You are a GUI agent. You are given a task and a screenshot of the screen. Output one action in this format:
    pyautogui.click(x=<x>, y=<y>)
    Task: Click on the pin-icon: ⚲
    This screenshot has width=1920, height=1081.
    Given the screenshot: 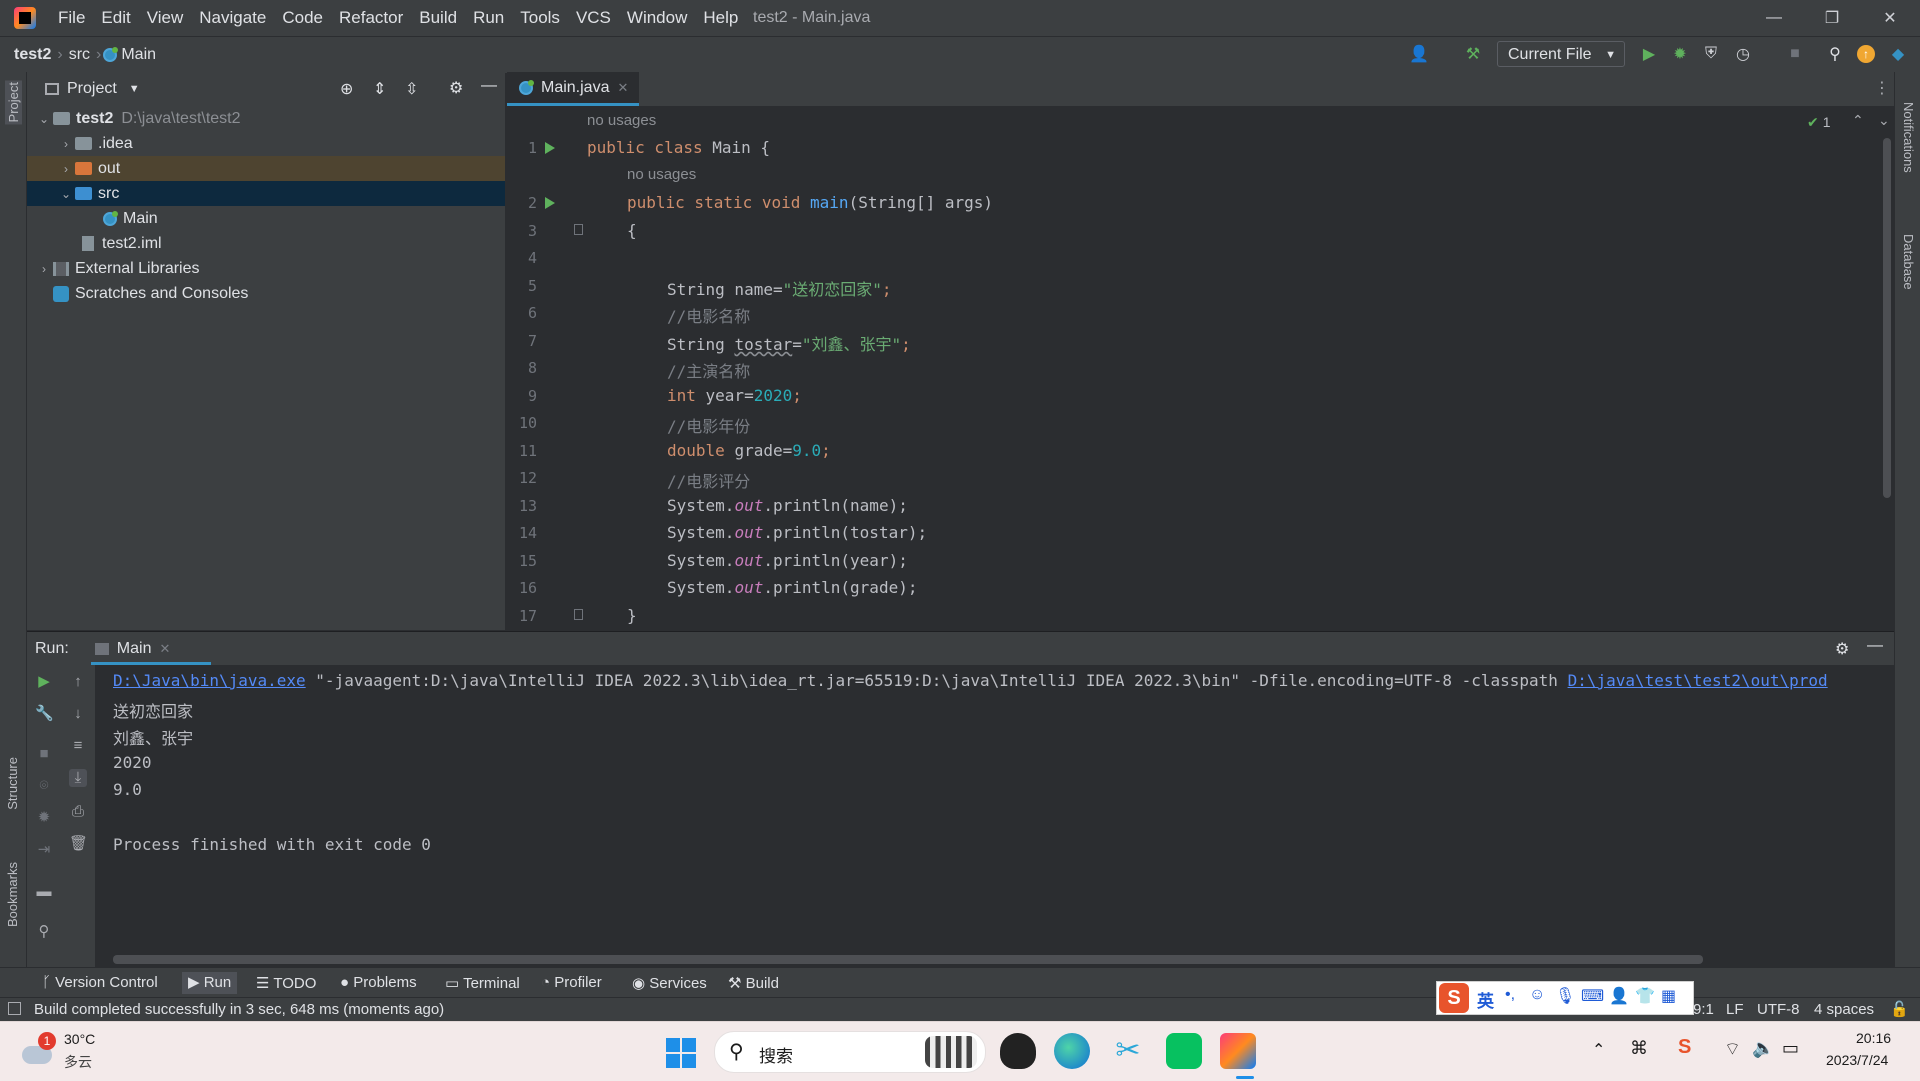 What is the action you would take?
    pyautogui.click(x=44, y=932)
    